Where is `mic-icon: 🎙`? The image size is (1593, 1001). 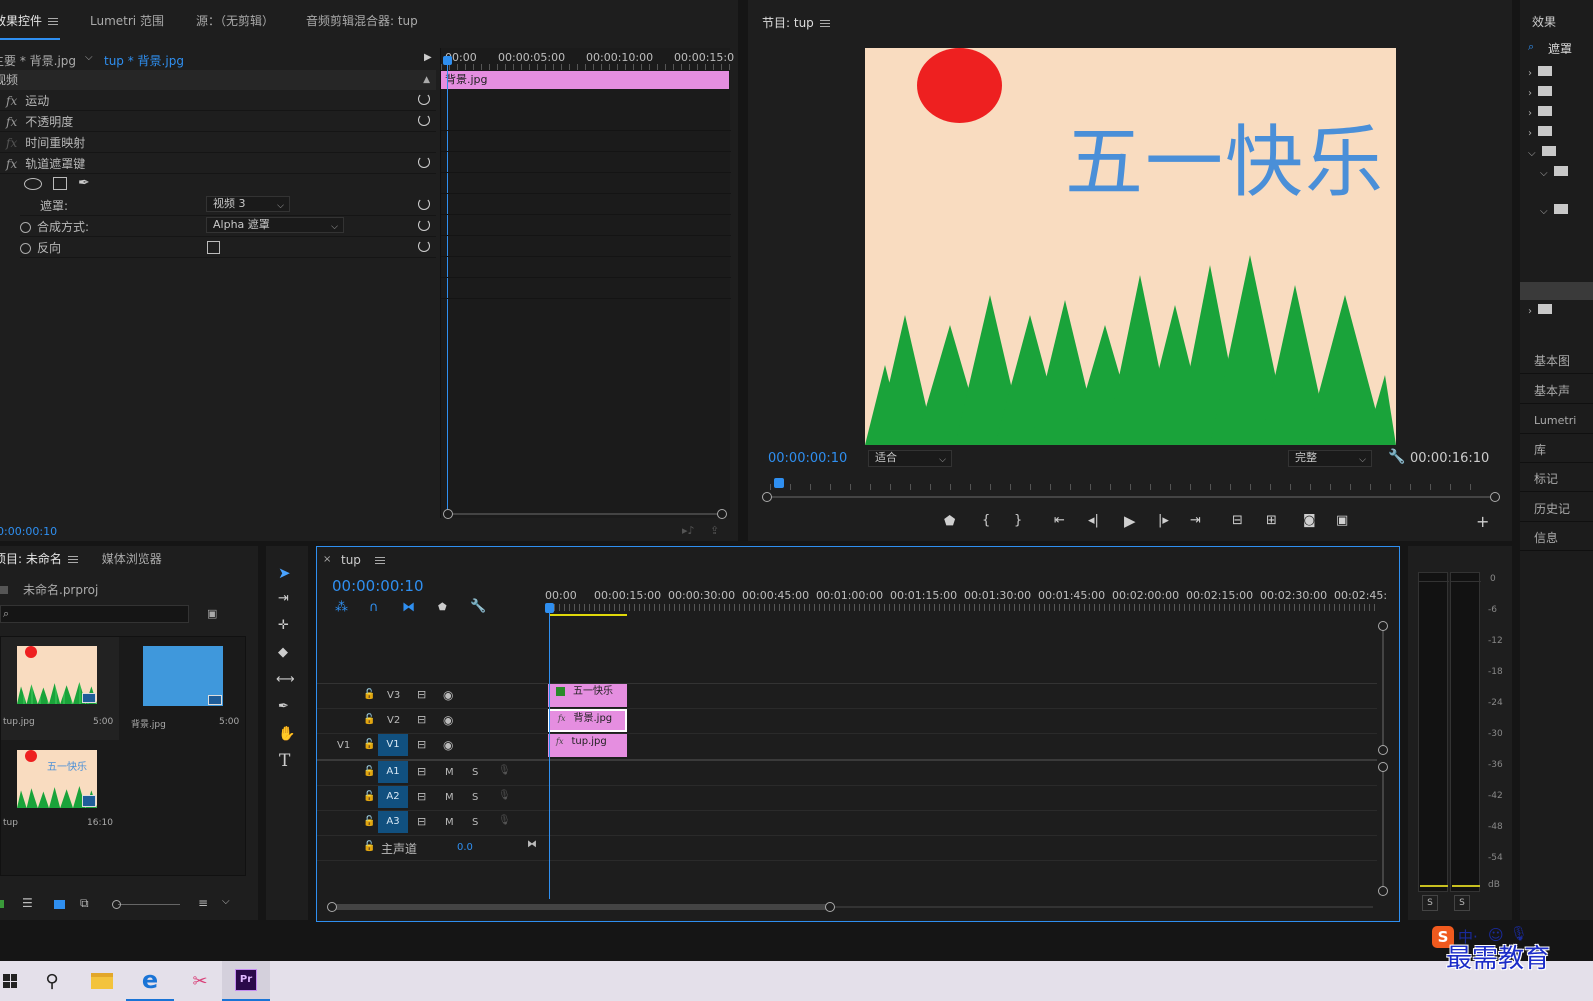
mic-icon: 🎙 is located at coordinates (504, 795).